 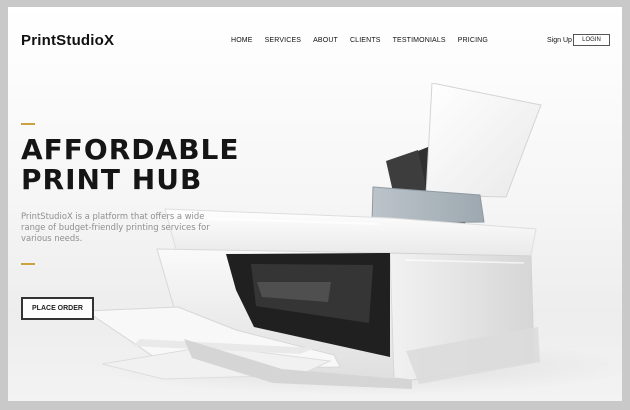 What do you see at coordinates (28, 264) in the screenshot?
I see `description-accent-line` at bounding box center [28, 264].